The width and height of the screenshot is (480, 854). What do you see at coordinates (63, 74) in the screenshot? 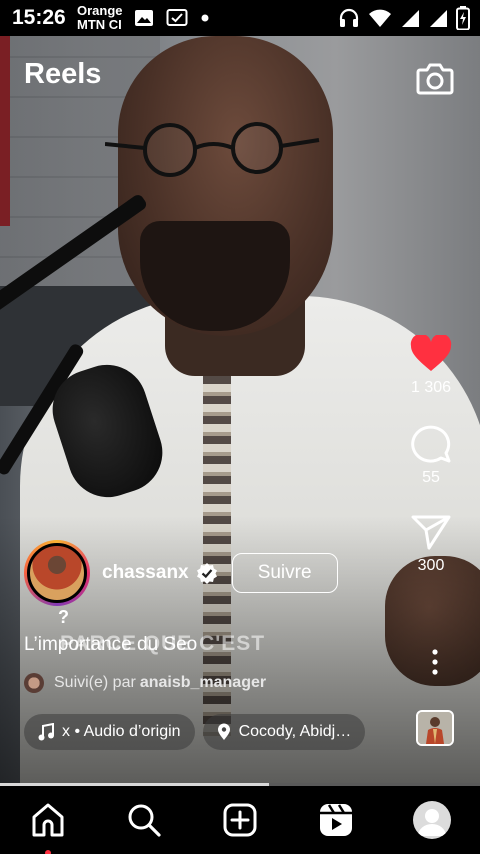
I see `page-title: Reels` at bounding box center [63, 74].